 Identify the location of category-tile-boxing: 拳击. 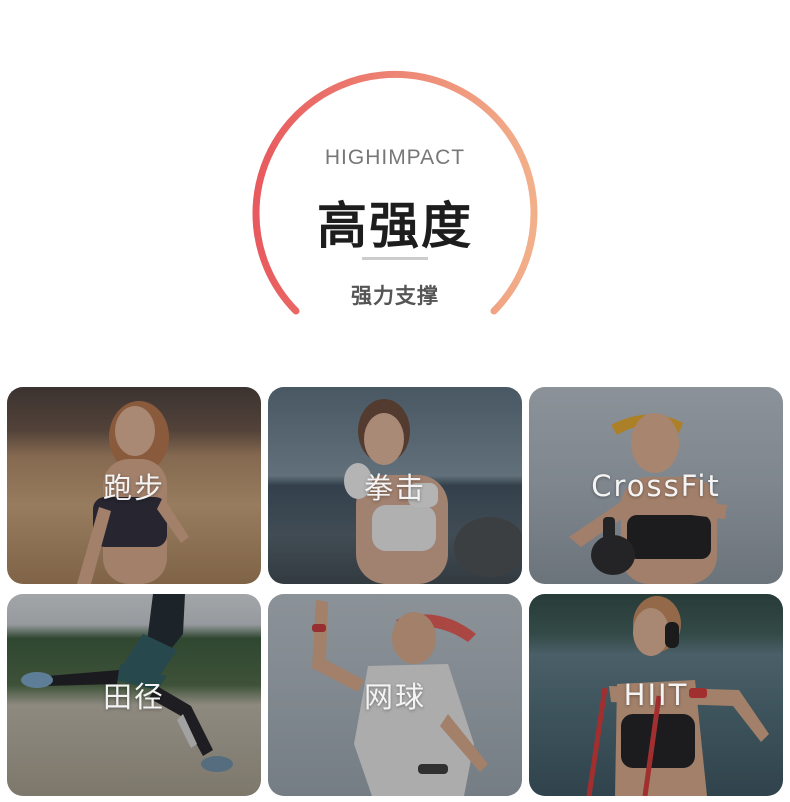
(395, 485).